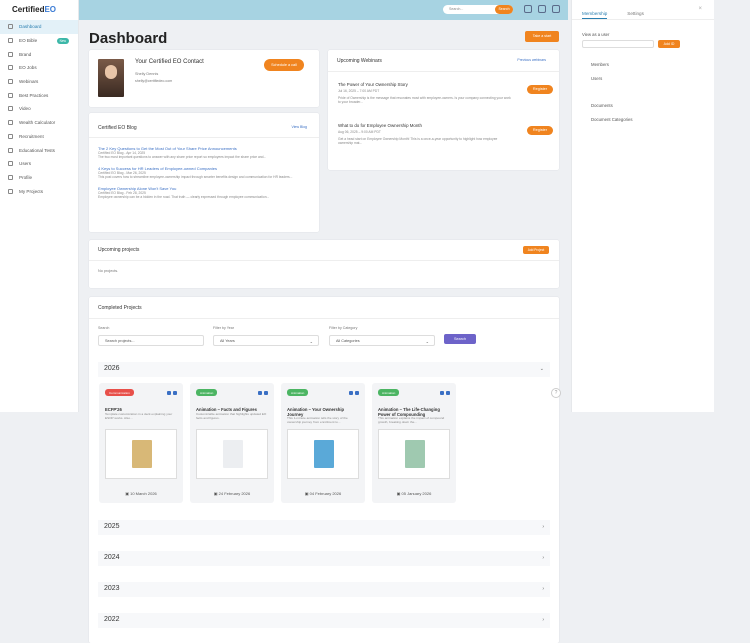 The width and height of the screenshot is (750, 643). What do you see at coordinates (373, 84) in the screenshot?
I see `webinar-title: The Power of Your Ownership Story` at bounding box center [373, 84].